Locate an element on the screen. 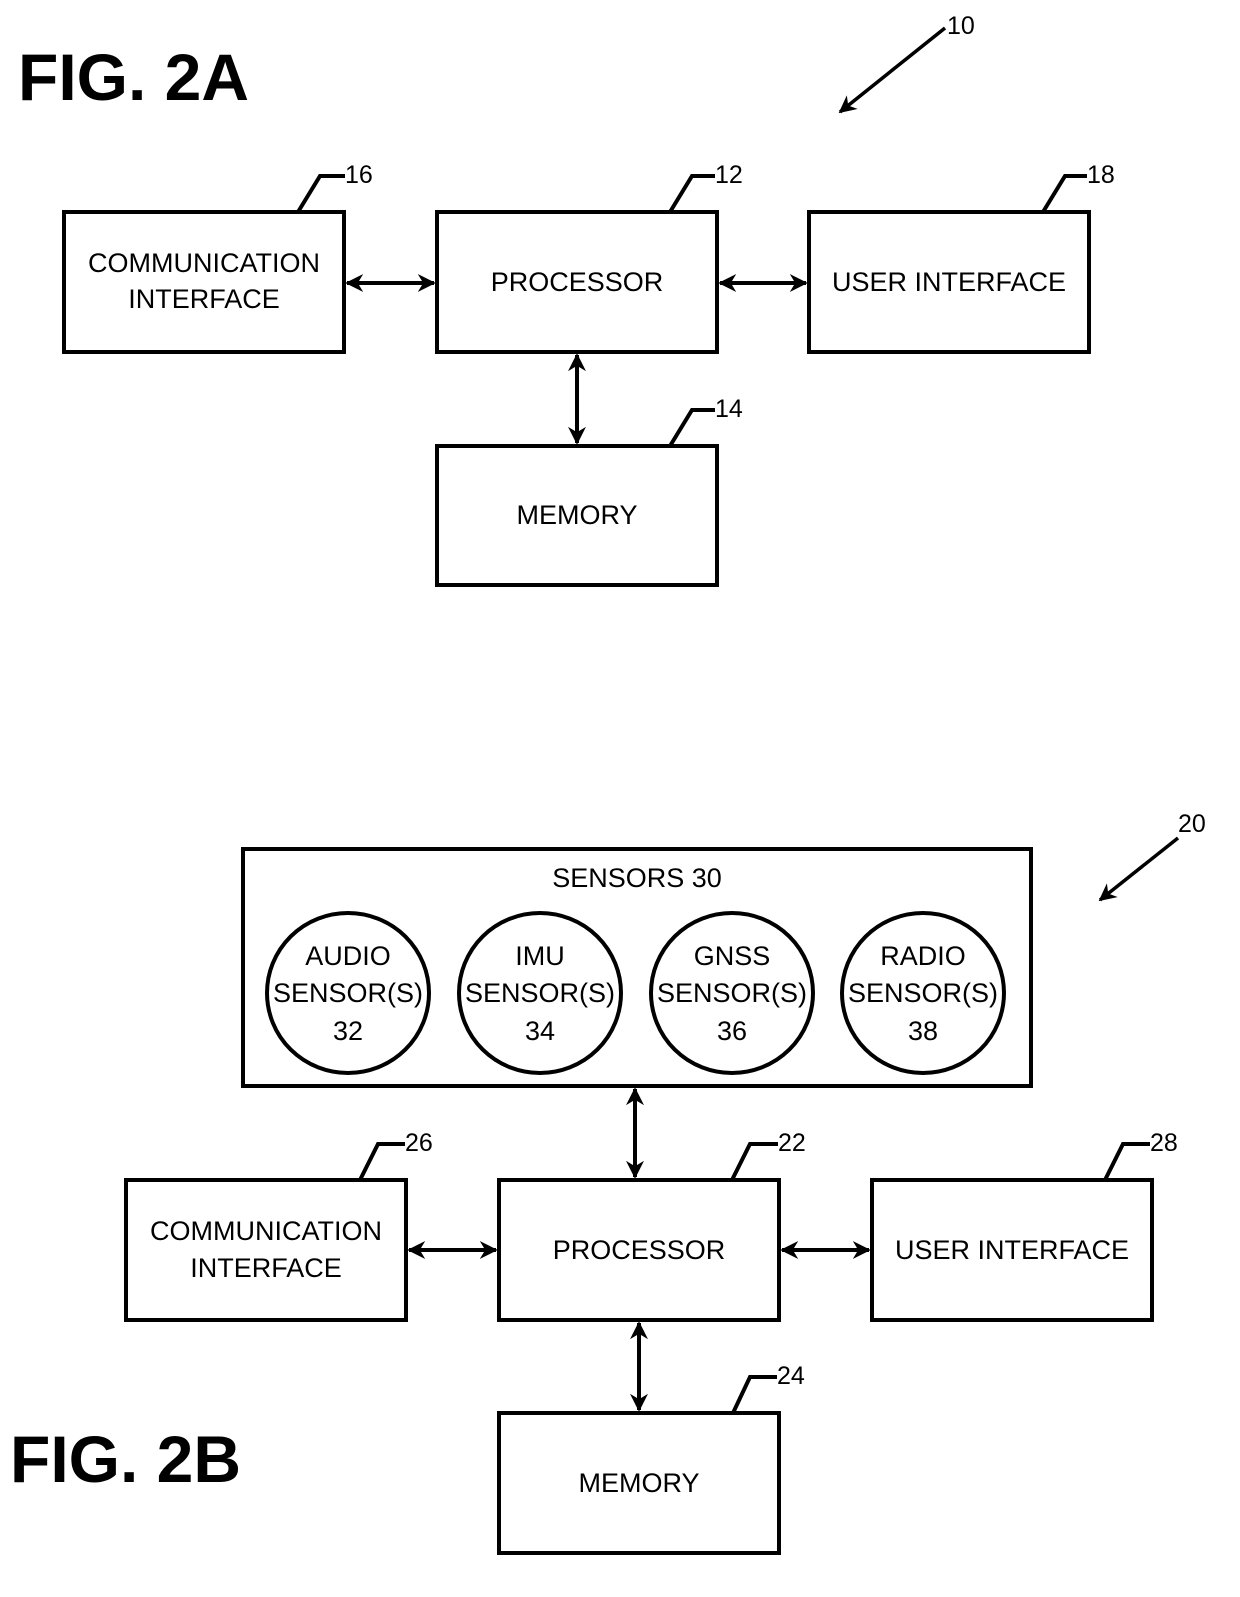  sensor-ref: 34 is located at coordinates (540, 1031).